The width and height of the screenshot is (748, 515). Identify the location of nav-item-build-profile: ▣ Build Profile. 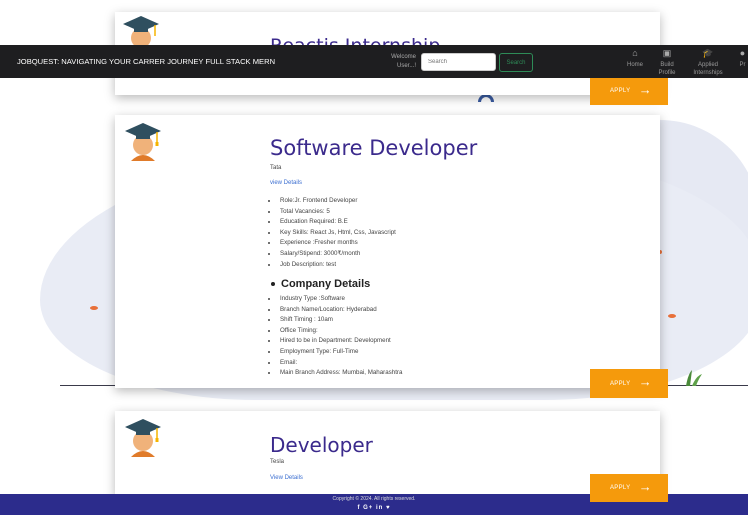
(667, 63).